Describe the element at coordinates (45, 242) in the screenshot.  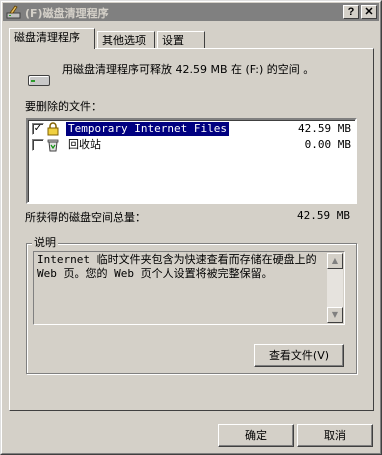
I see `description-label: 说明` at that location.